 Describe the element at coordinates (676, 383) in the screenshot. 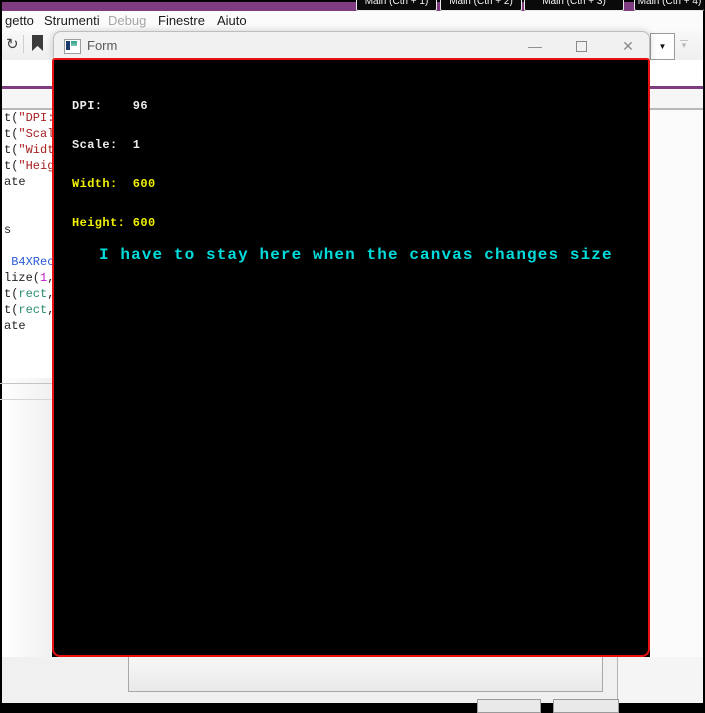

I see `right-panel` at that location.